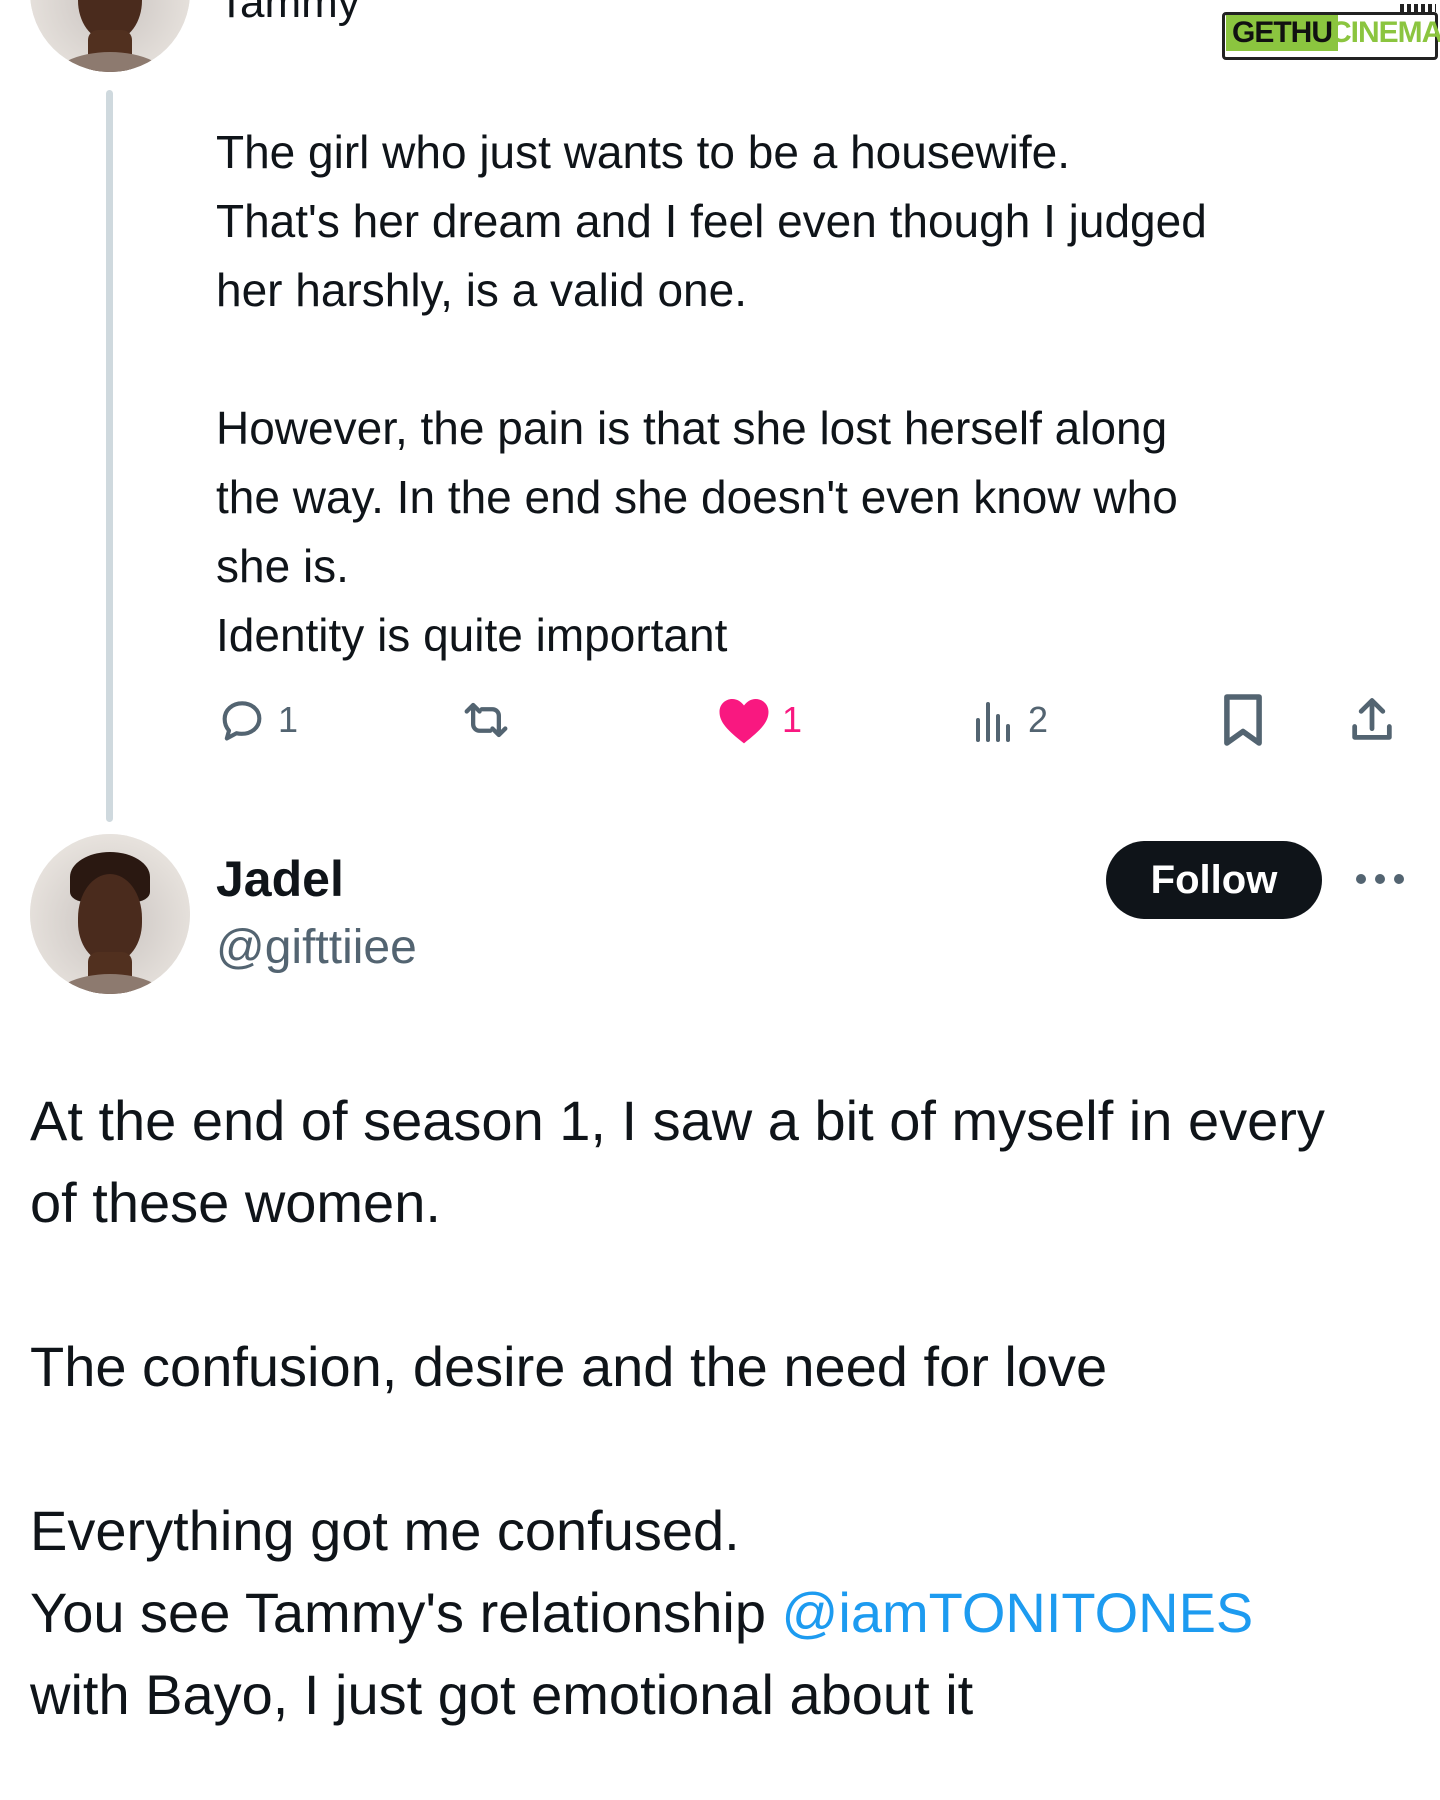 Image resolution: width=1440 pixels, height=1800 pixels. What do you see at coordinates (110, 36) in the screenshot?
I see `avatar-tammy` at bounding box center [110, 36].